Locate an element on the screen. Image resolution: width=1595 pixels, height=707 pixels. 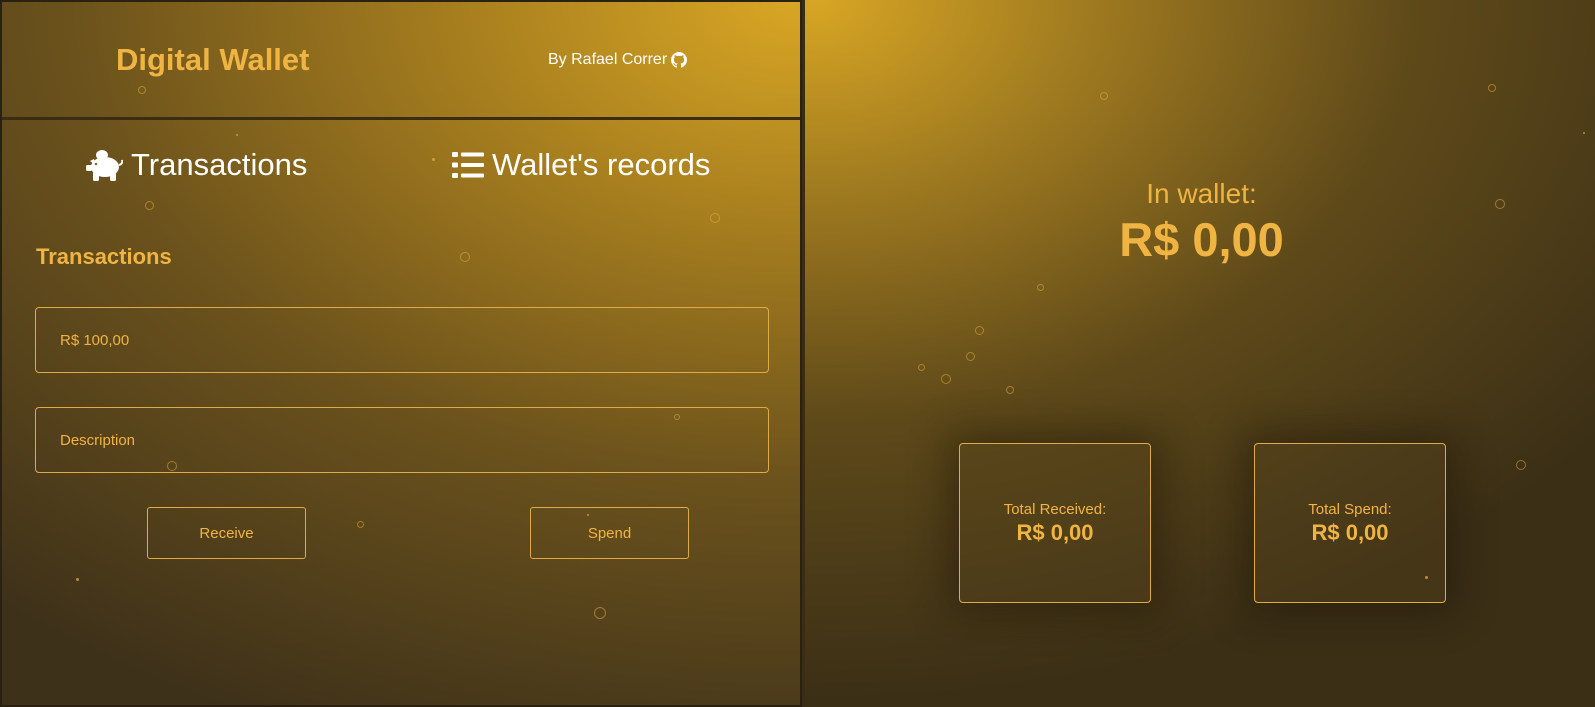
section-title: Transactions is located at coordinates (104, 256).